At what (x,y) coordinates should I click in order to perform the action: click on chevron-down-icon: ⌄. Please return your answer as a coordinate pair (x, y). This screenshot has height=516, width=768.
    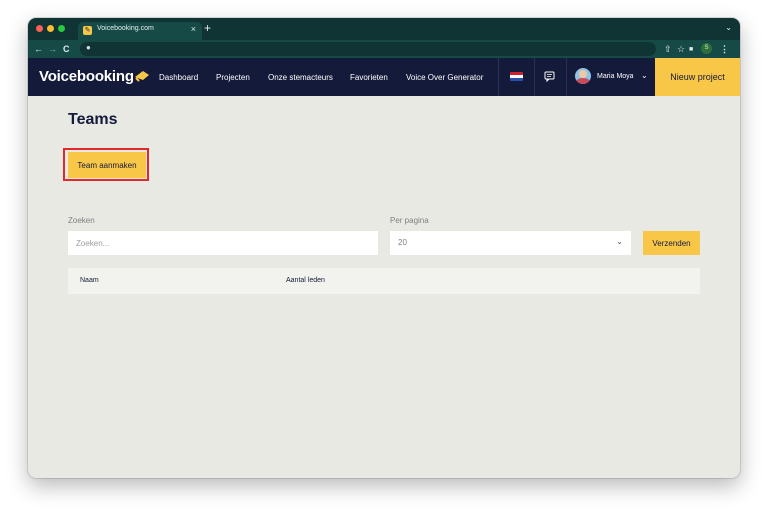
    Looking at the image, I should click on (619, 241).